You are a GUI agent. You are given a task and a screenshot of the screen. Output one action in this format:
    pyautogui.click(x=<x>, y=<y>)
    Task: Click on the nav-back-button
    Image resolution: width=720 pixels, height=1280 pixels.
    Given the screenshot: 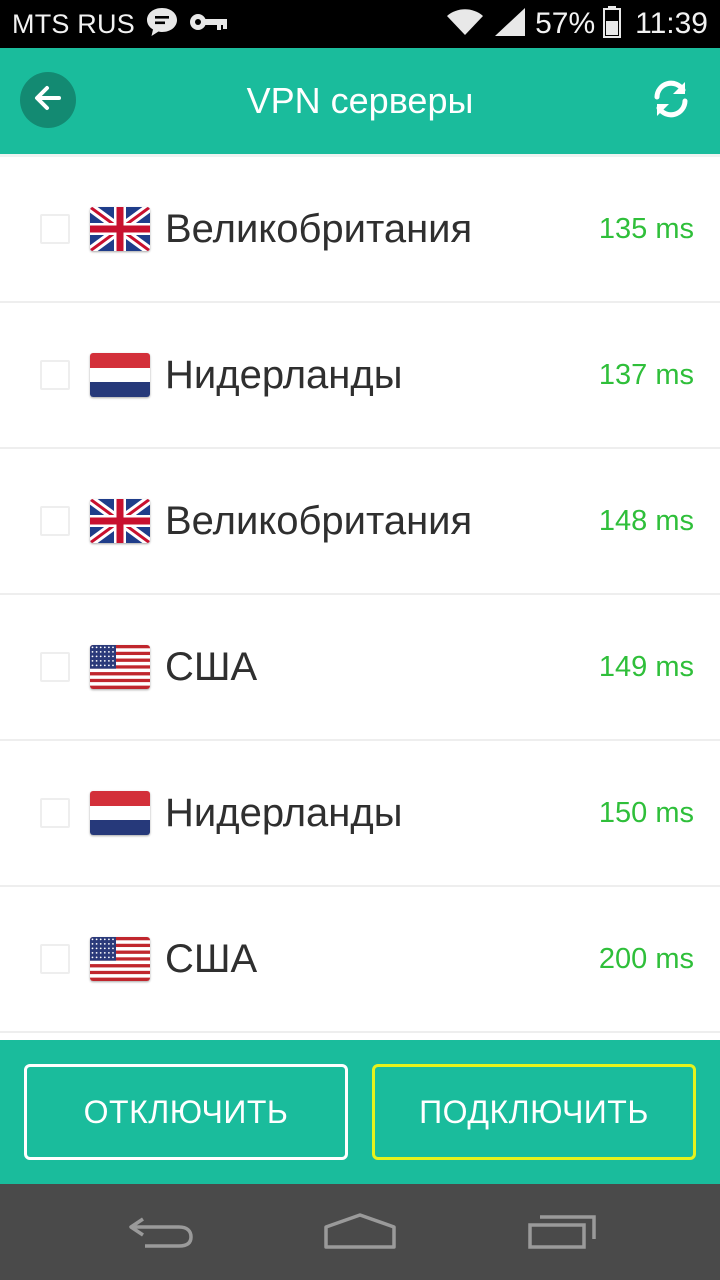 What is the action you would take?
    pyautogui.click(x=160, y=1233)
    